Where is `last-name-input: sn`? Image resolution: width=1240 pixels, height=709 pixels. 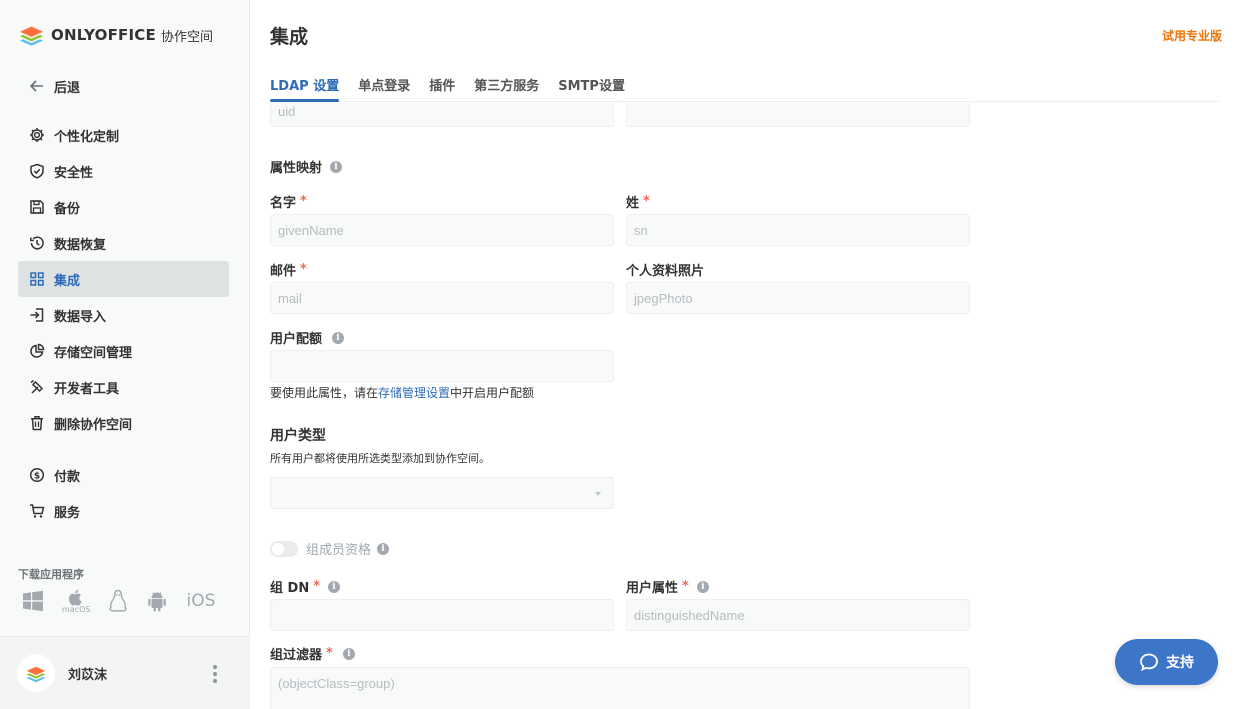
last-name-input: sn is located at coordinates (798, 230).